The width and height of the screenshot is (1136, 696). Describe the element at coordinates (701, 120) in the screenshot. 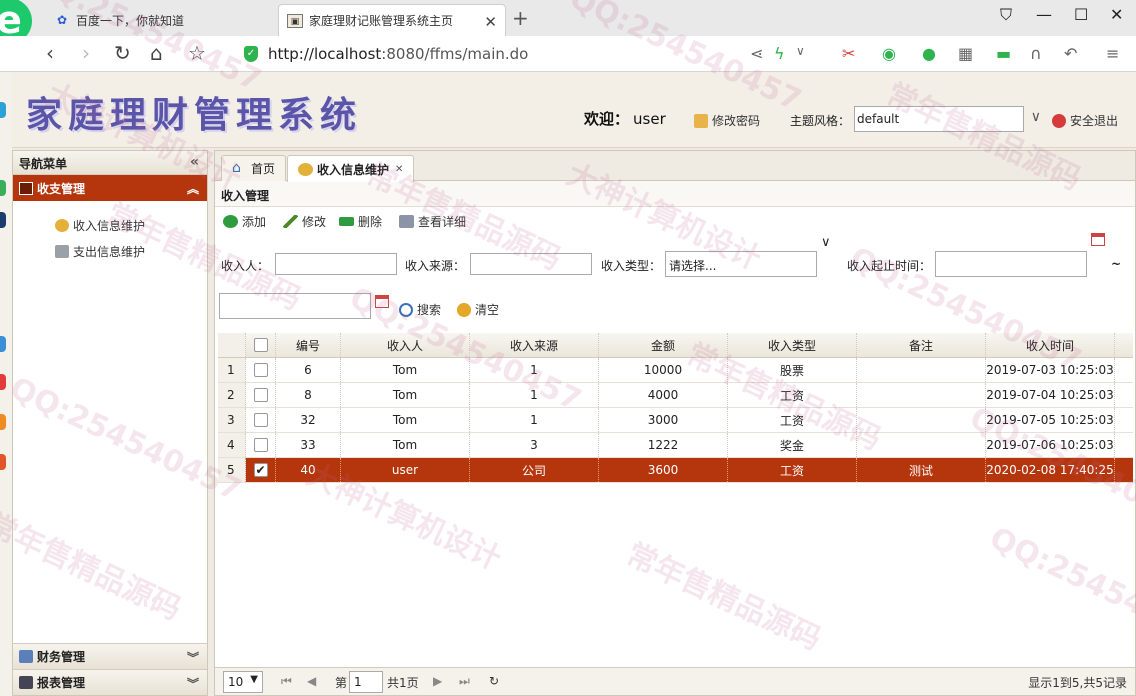

I see `key-icon` at that location.